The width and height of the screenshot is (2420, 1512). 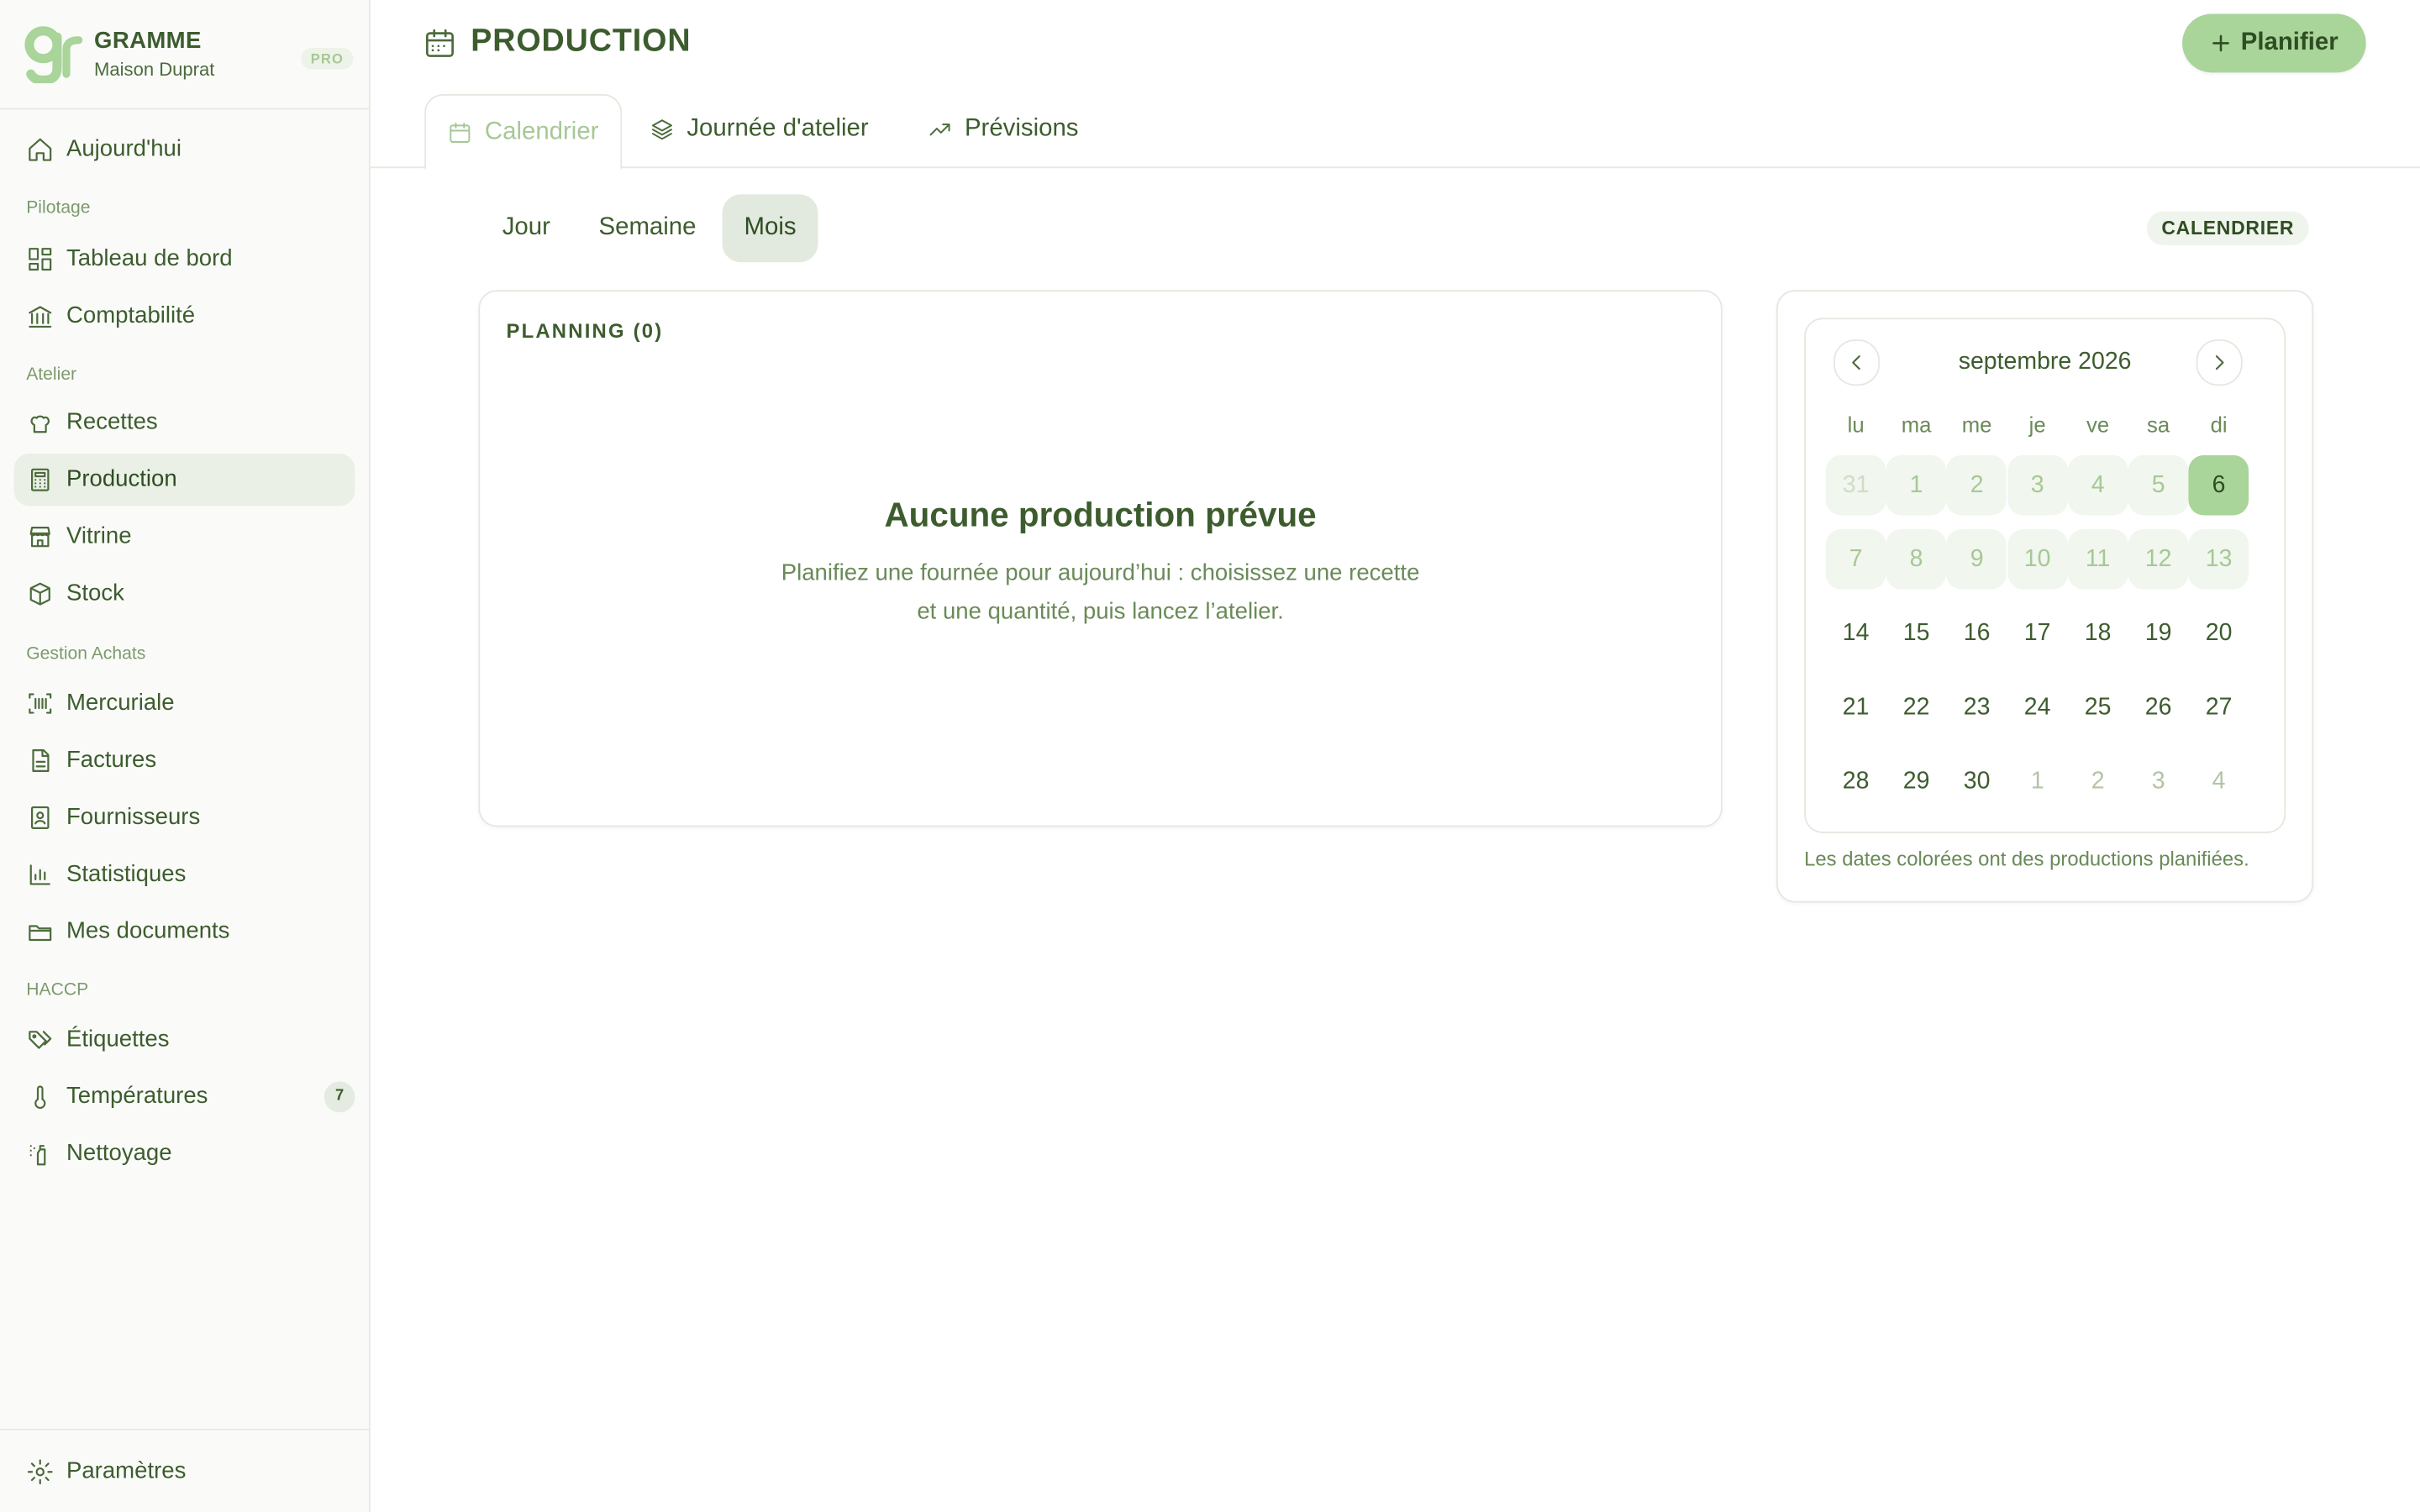 What do you see at coordinates (184, 480) in the screenshot?
I see `nav-production: Production` at bounding box center [184, 480].